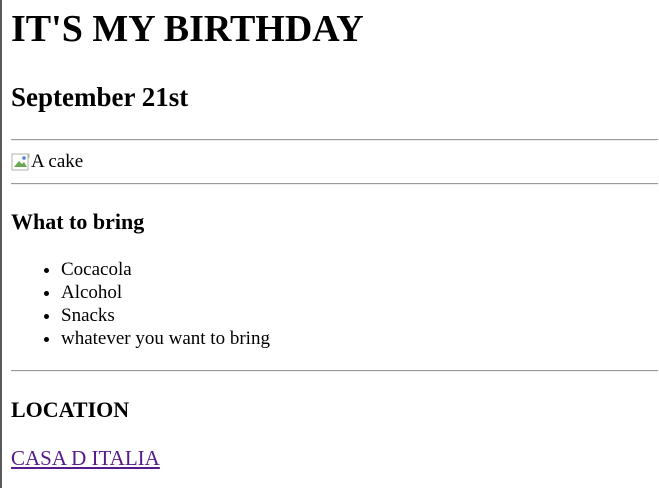 This screenshot has width=659, height=488. What do you see at coordinates (78, 221) in the screenshot?
I see `what-to-bring-heading: What to bring` at bounding box center [78, 221].